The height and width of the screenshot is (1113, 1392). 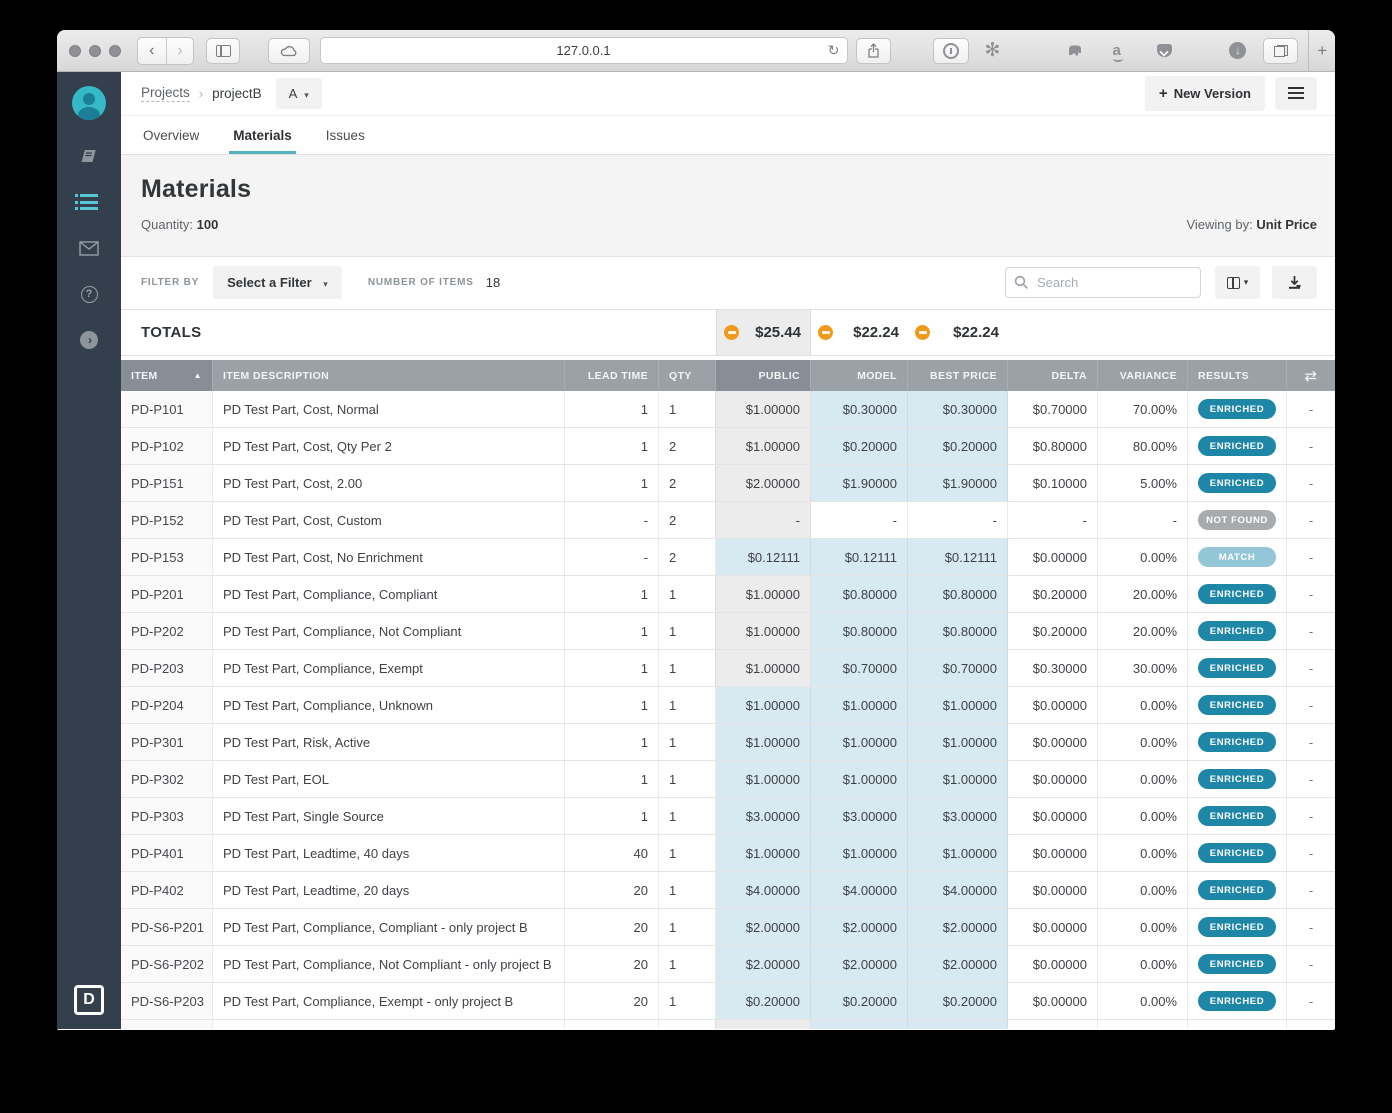 I want to click on menu-button, so click(x=1296, y=93).